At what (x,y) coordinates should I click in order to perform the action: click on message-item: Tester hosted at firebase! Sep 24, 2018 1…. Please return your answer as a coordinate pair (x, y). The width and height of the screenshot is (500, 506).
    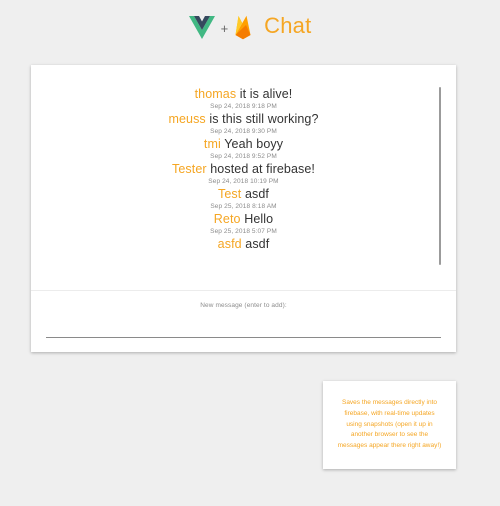
    Looking at the image, I should click on (243, 174).